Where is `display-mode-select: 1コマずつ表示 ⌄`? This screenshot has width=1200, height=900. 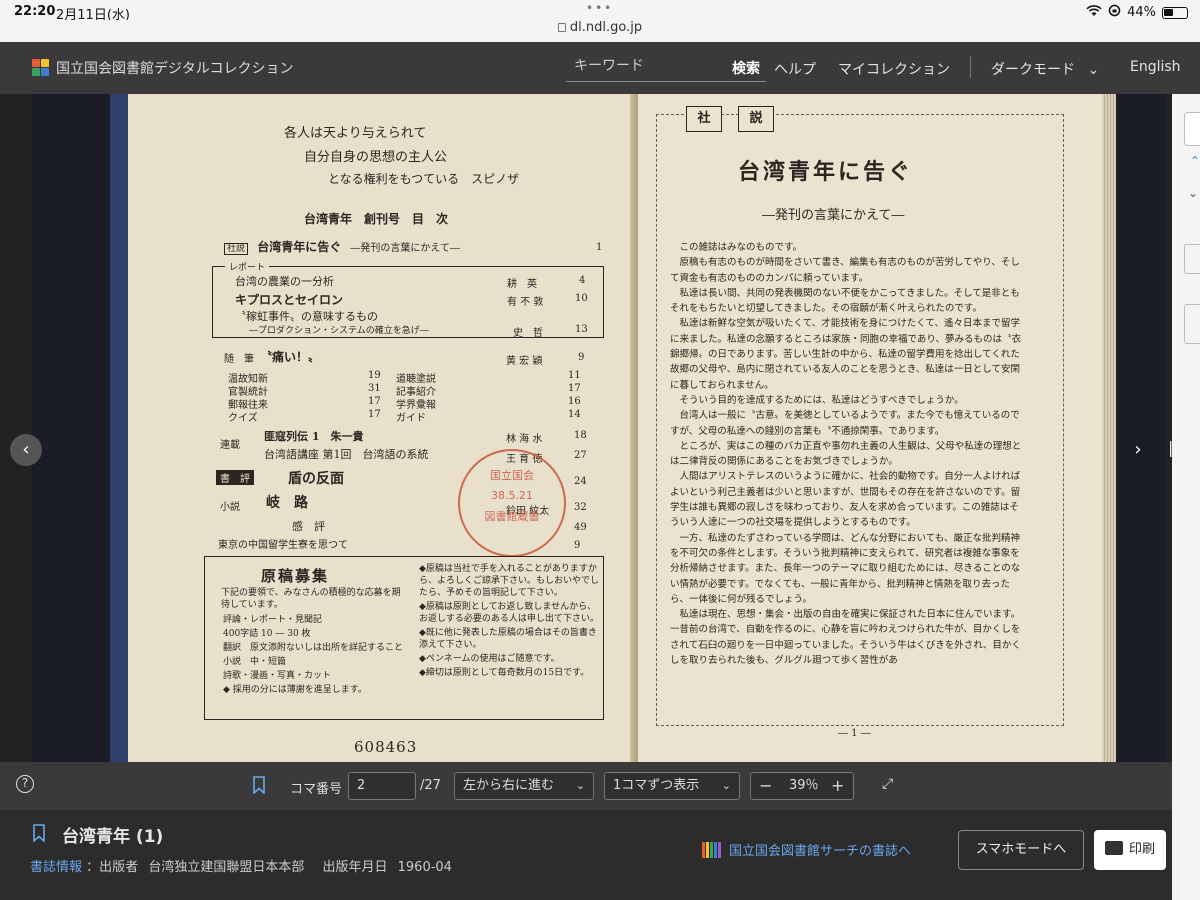
display-mode-select: 1コマずつ表示 ⌄ is located at coordinates (672, 786).